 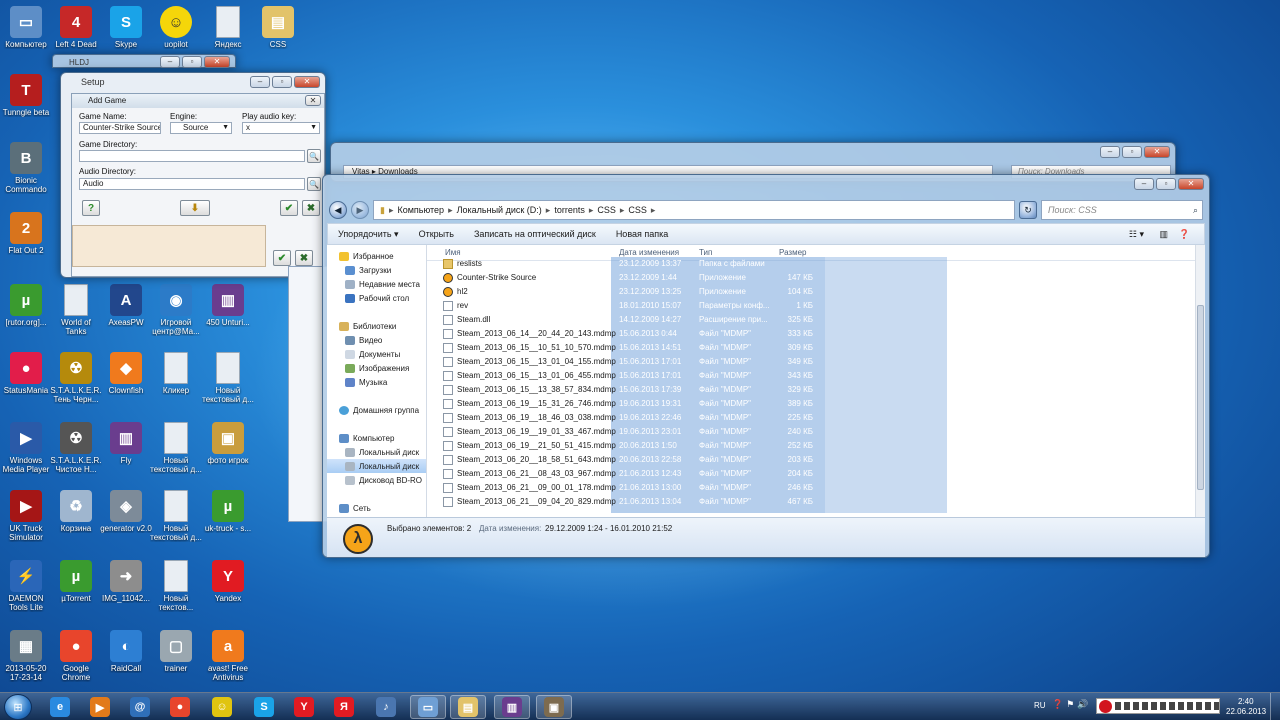 What do you see at coordinates (26, 95) in the screenshot?
I see `desktop-icon-item: T Tunngle beta` at bounding box center [26, 95].